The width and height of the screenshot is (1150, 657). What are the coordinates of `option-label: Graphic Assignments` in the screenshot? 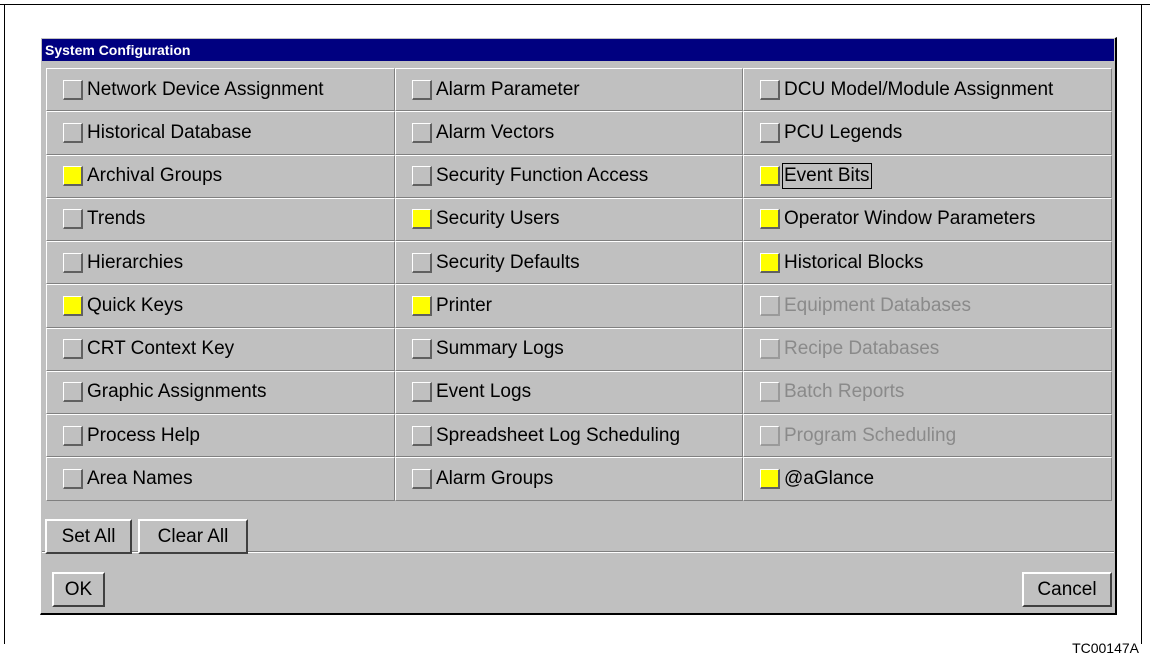 It's located at (177, 392).